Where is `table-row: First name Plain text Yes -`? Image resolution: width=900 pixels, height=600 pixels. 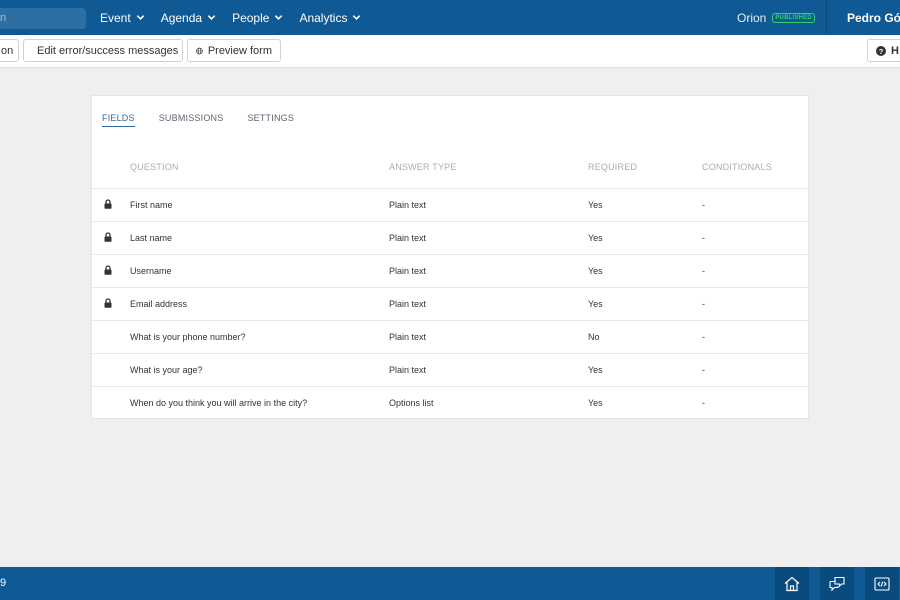 table-row: First name Plain text Yes - is located at coordinates (451, 204).